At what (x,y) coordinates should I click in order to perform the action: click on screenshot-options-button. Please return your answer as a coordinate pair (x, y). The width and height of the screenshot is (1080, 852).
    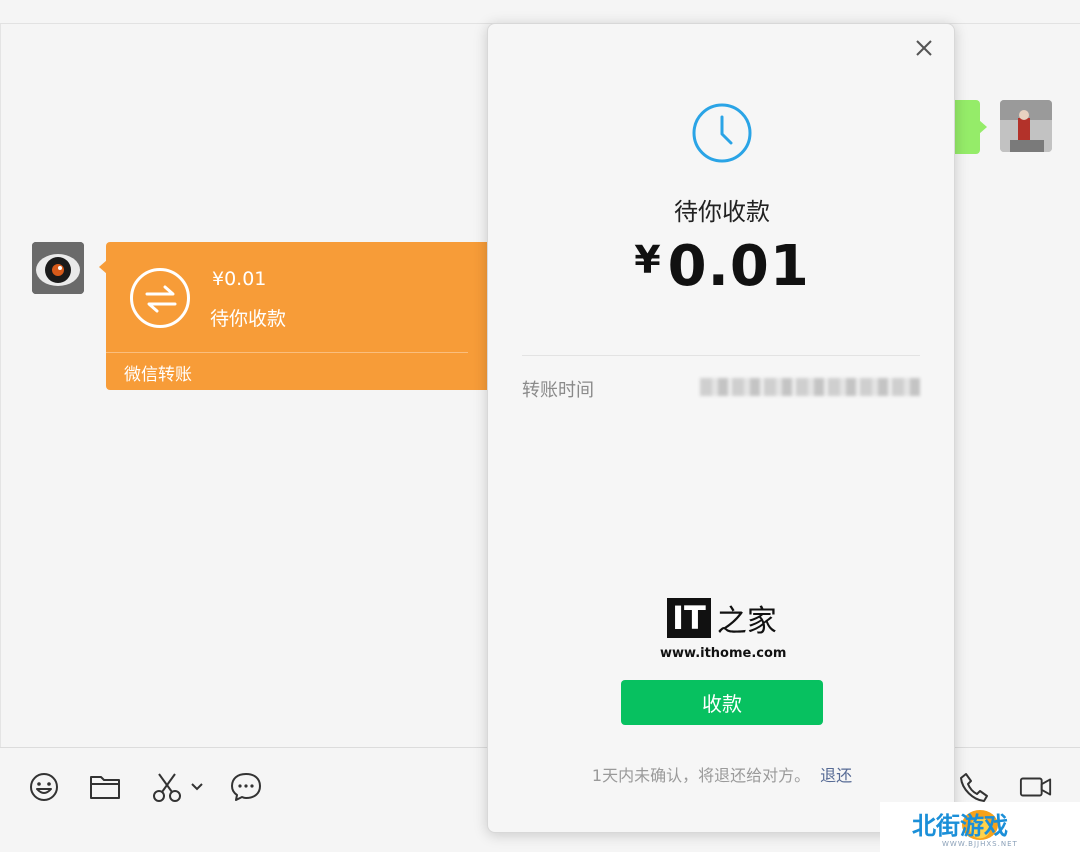
    Looking at the image, I should click on (197, 787).